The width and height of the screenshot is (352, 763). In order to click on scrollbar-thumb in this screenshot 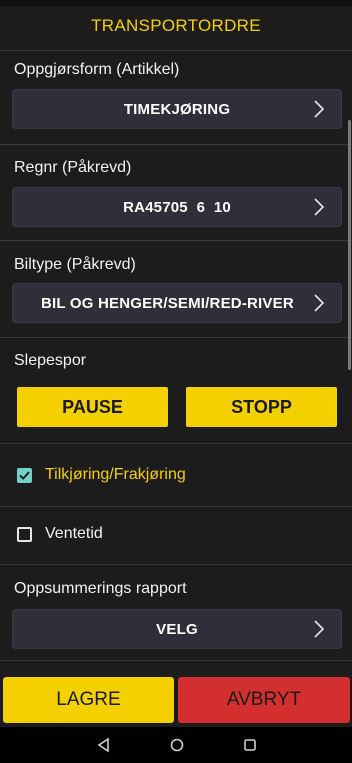, I will do `click(349, 245)`.